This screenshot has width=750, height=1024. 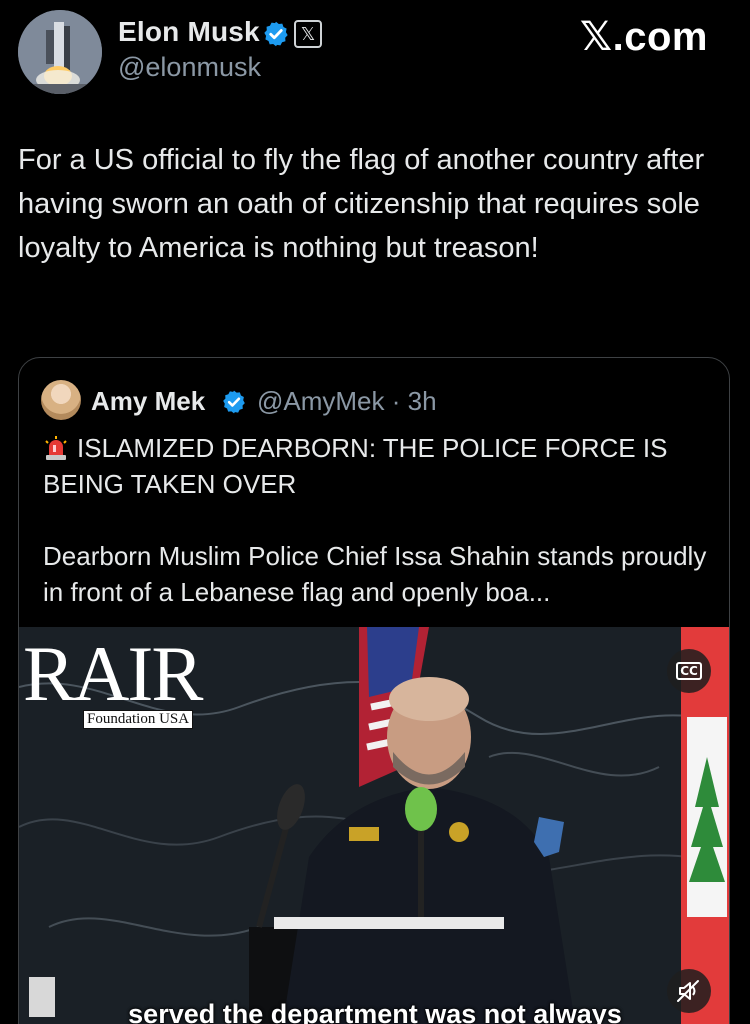 I want to click on quoted-author-handle-time: @AmyMek · 3h, so click(x=347, y=401).